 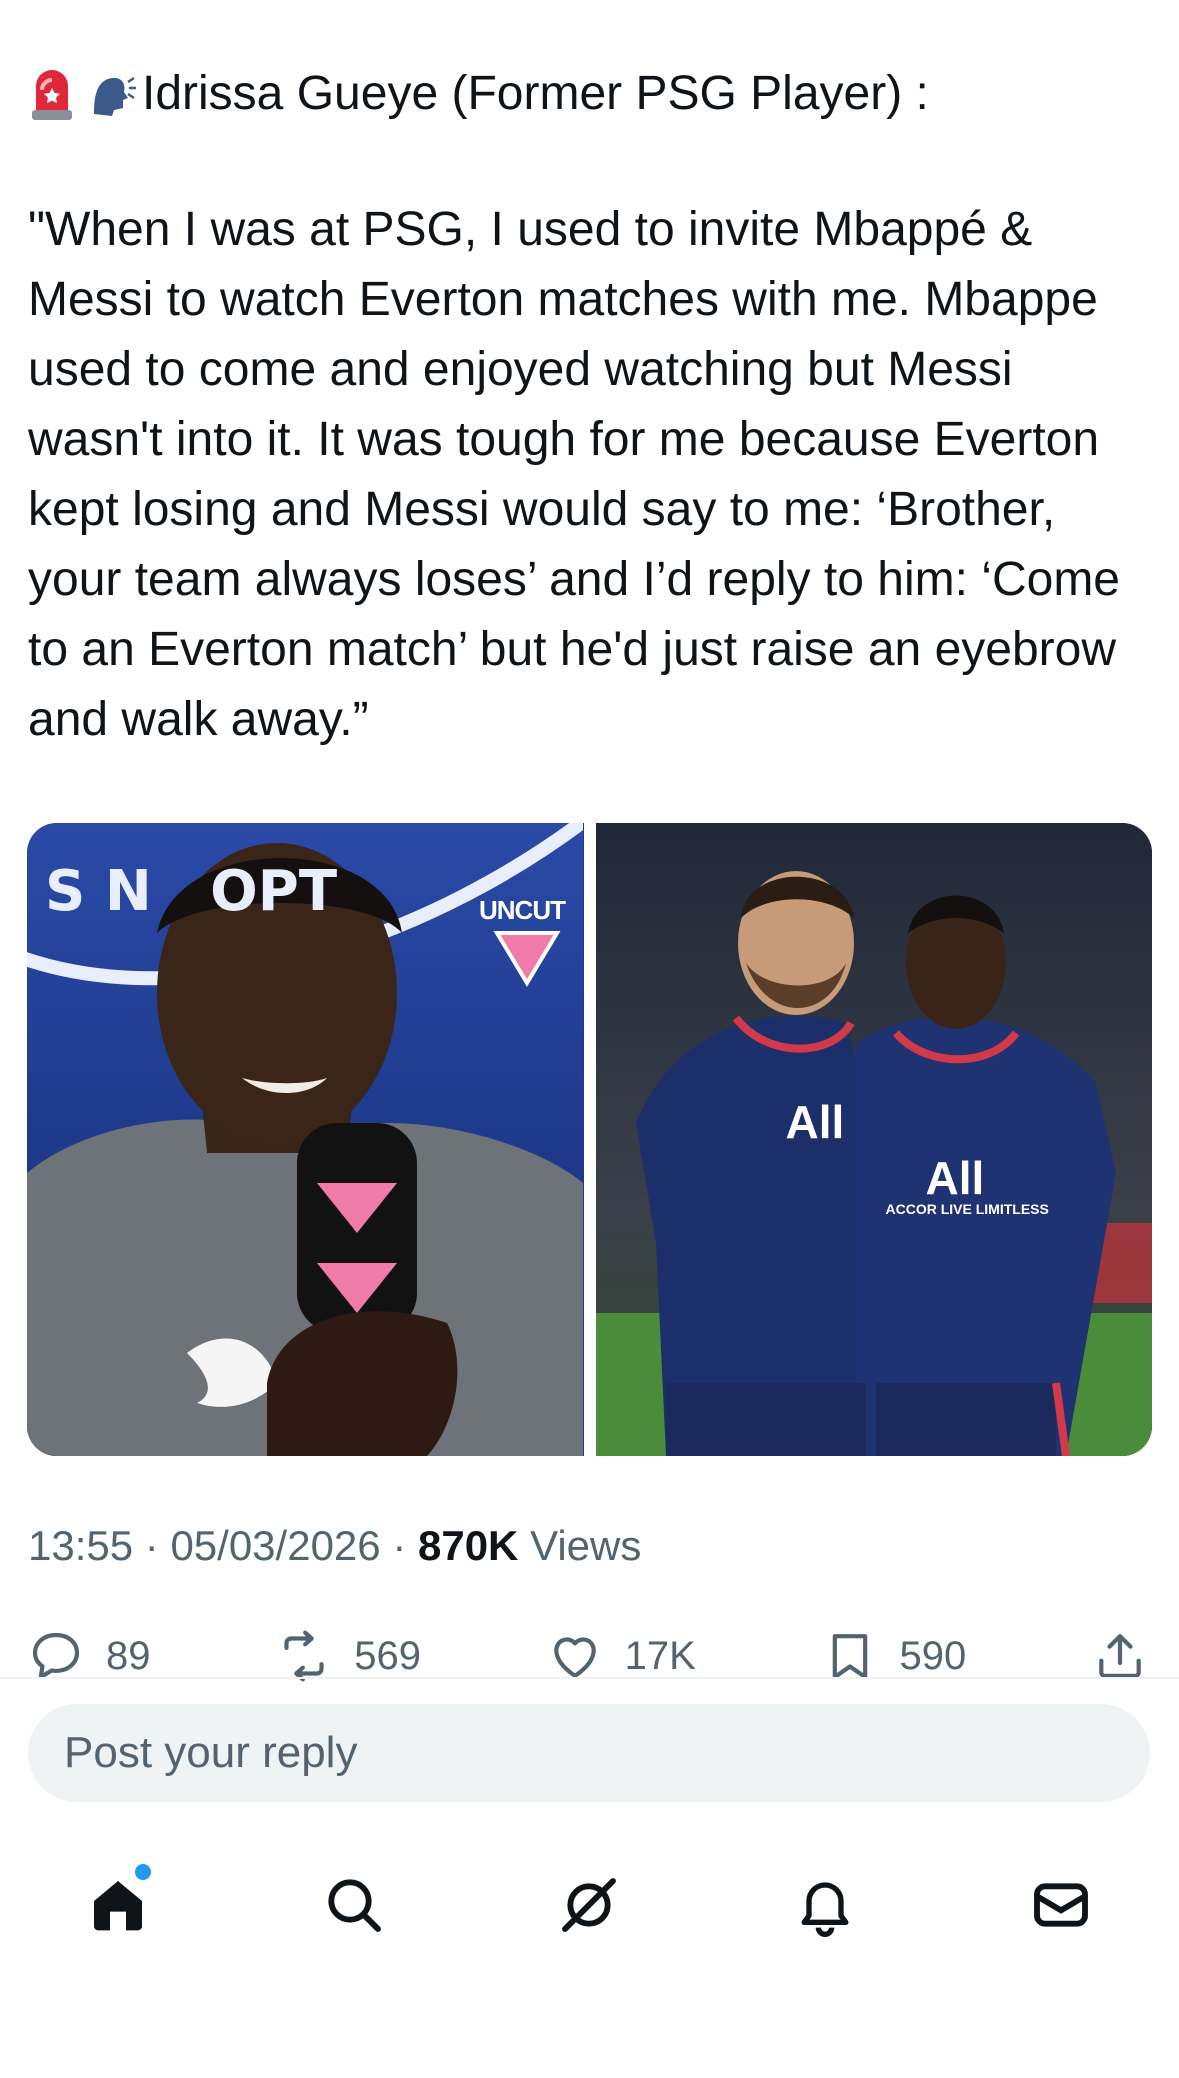 What do you see at coordinates (113, 93) in the screenshot?
I see `speaking-head-icon` at bounding box center [113, 93].